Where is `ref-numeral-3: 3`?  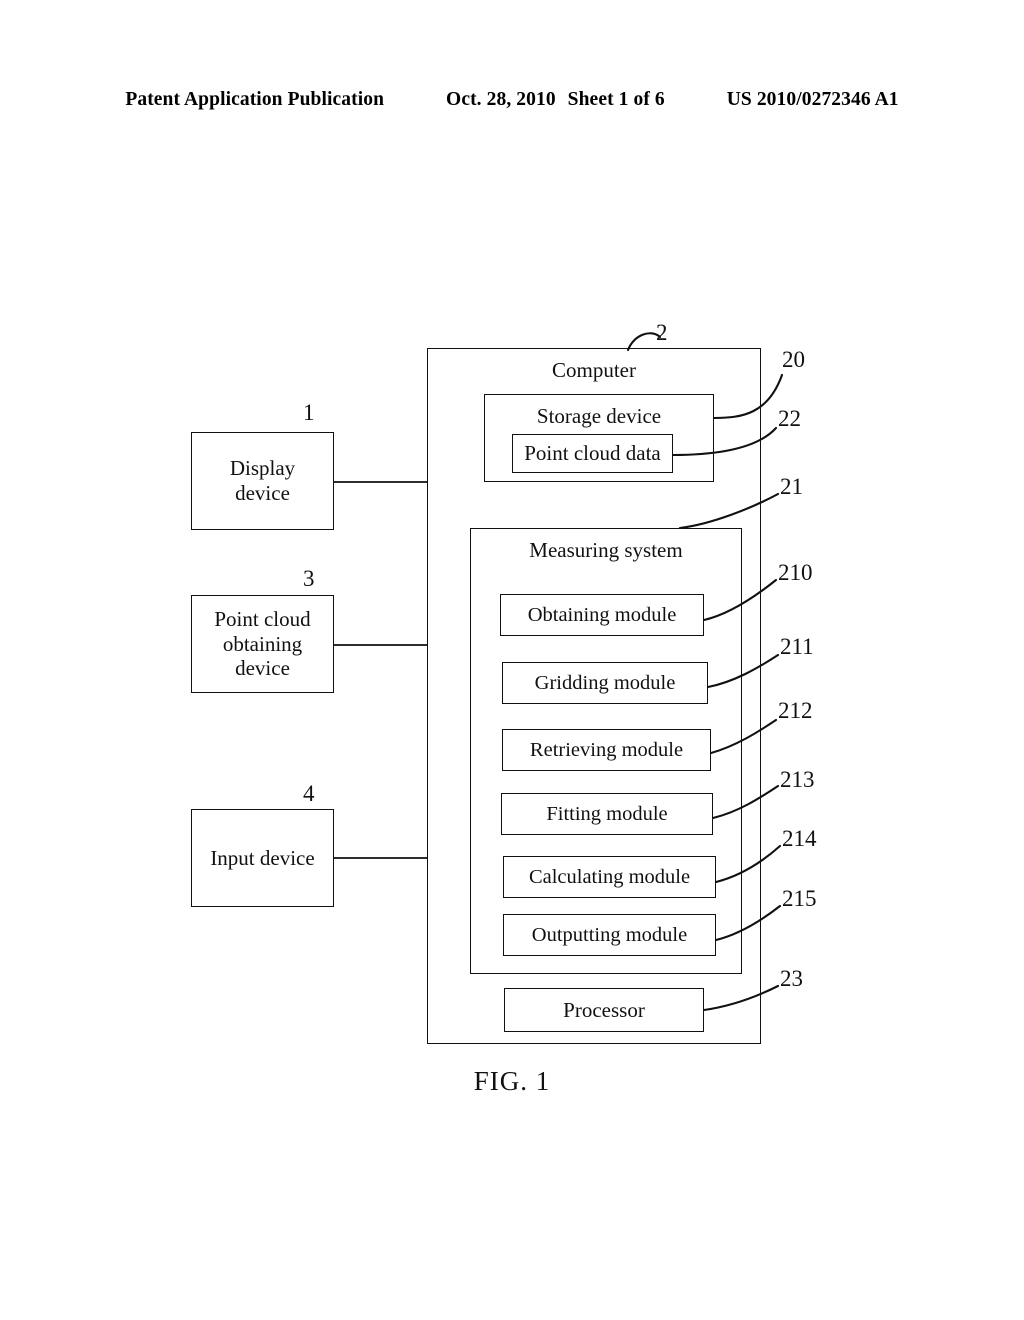
ref-numeral-3: 3 is located at coordinates (309, 578).